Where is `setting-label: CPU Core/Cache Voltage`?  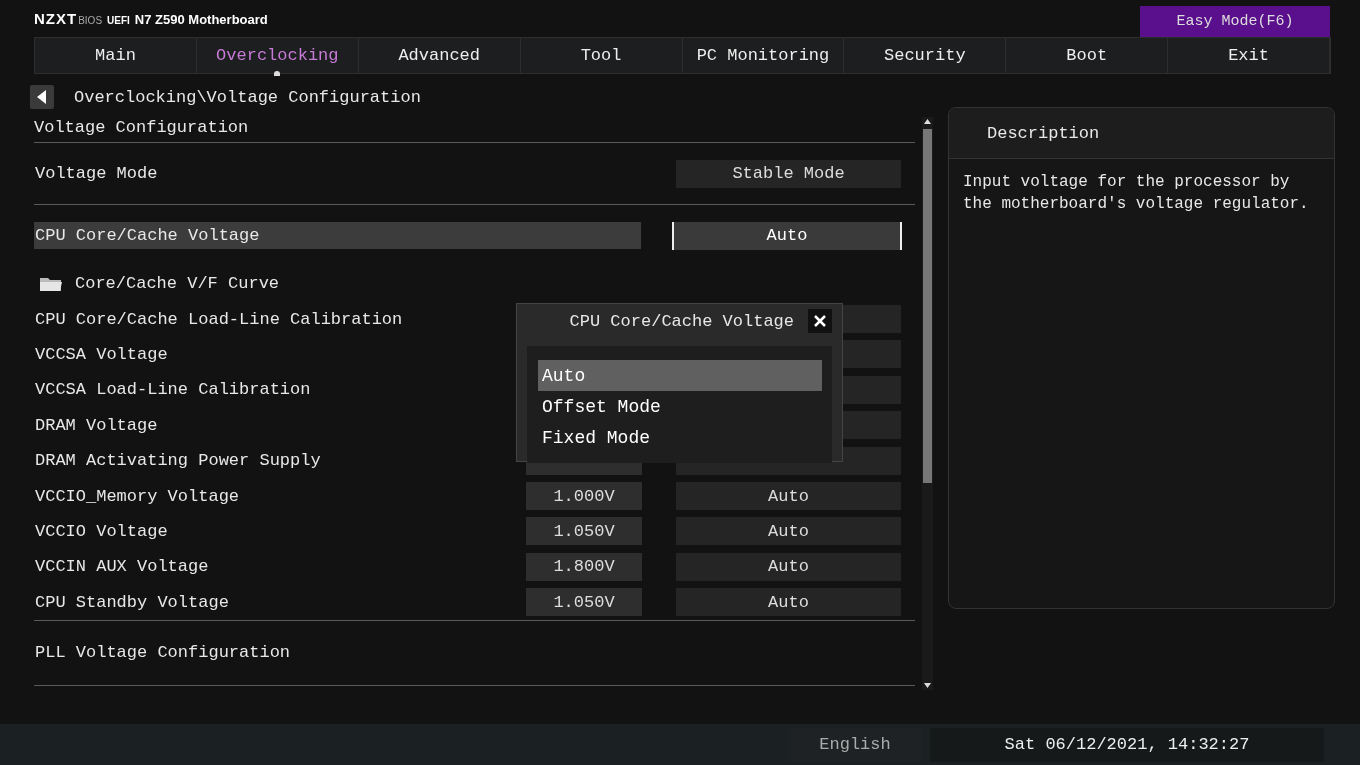
setting-label: CPU Core/Cache Voltage is located at coordinates (337, 235).